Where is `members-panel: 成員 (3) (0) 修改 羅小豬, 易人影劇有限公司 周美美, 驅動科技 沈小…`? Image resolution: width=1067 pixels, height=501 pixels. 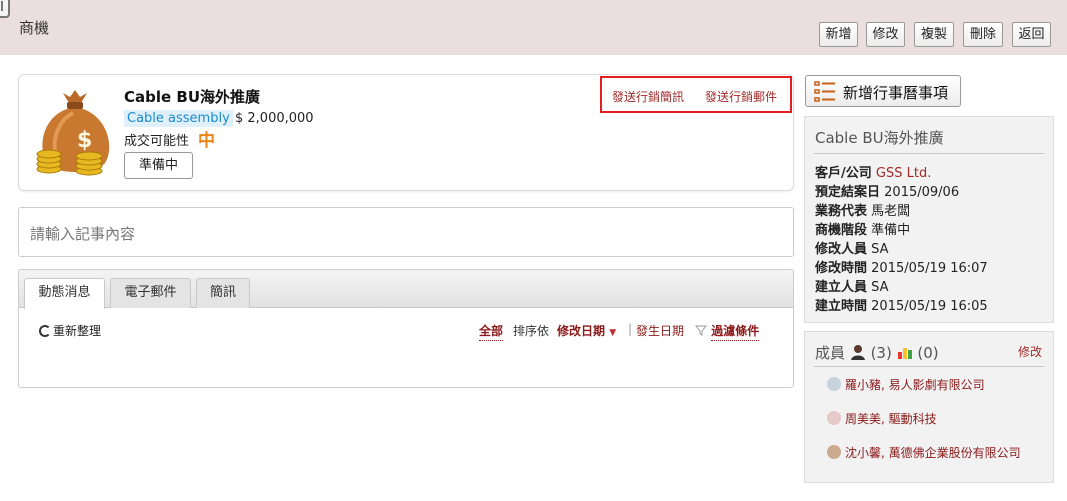
members-panel: 成員 (3) (0) 修改 羅小豬, 易人影劇有限公司 周美美, 驅動科技 沈小… is located at coordinates (929, 407).